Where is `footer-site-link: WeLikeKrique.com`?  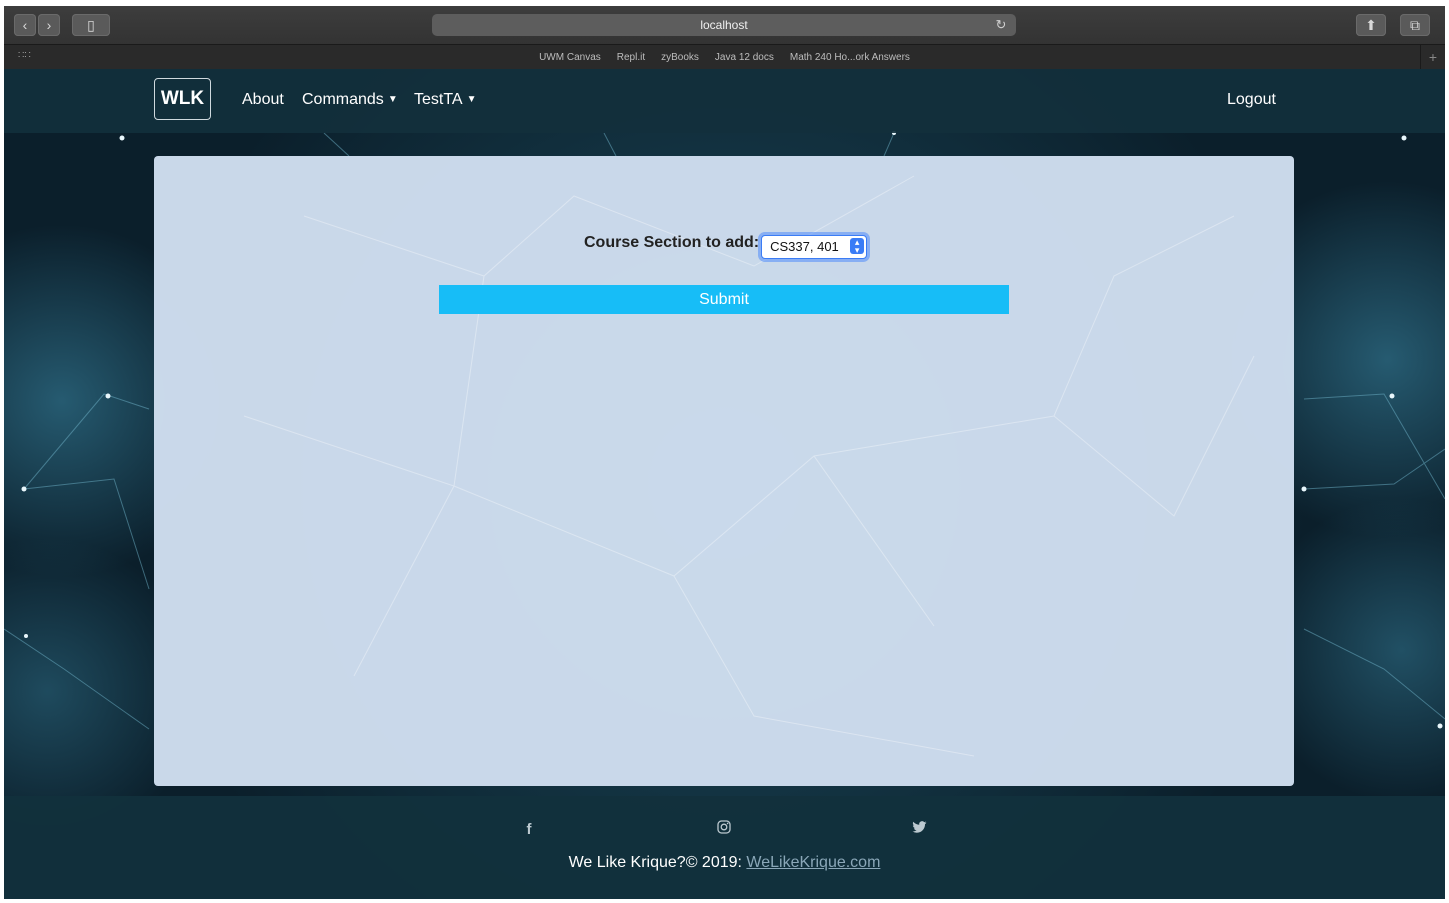
footer-site-link: WeLikeKrique.com is located at coordinates (813, 862).